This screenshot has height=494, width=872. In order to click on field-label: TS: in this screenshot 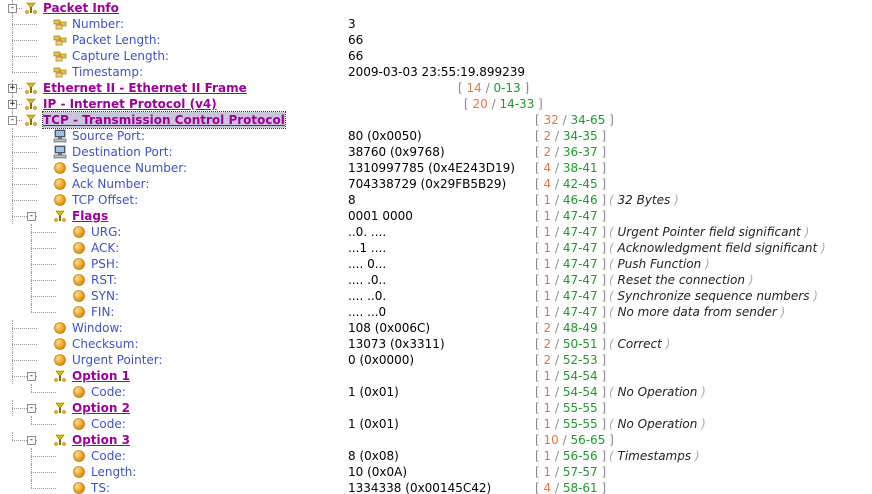, I will do `click(100, 487)`.